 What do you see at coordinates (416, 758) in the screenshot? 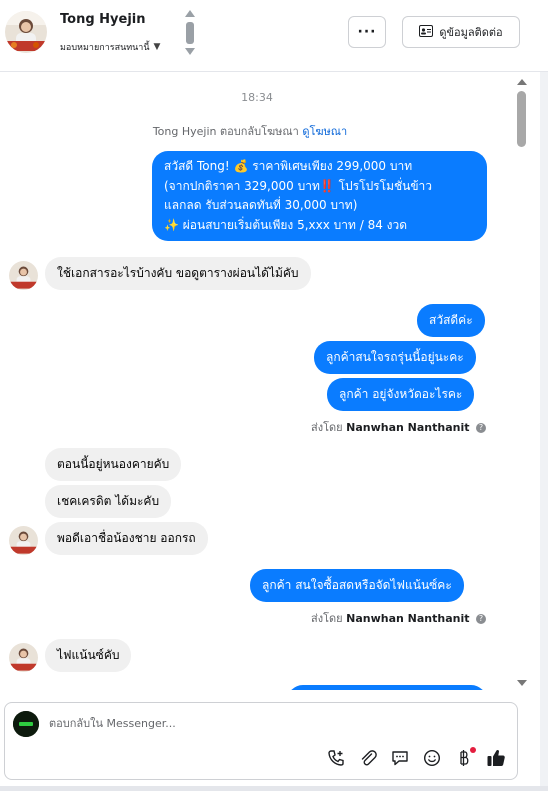
I see `composer-toolbar` at bounding box center [416, 758].